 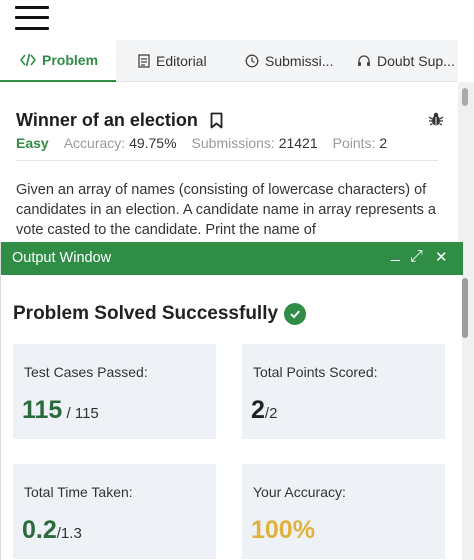 What do you see at coordinates (441, 257) in the screenshot?
I see `close-icon: ✕` at bounding box center [441, 257].